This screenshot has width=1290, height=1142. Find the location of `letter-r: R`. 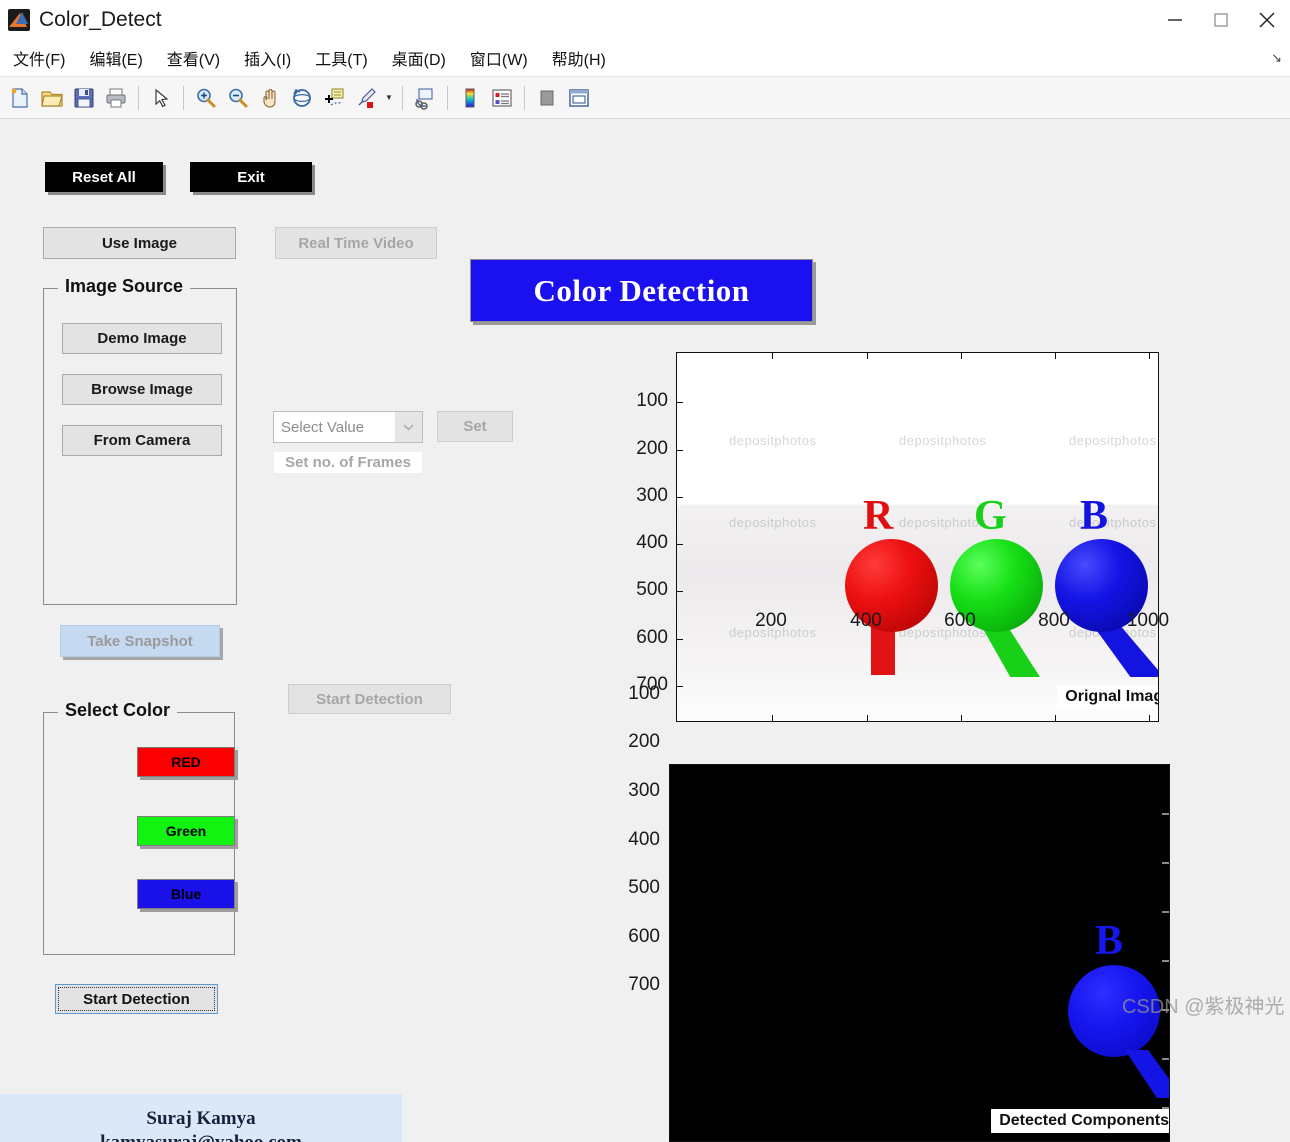

letter-r: R is located at coordinates (878, 516).